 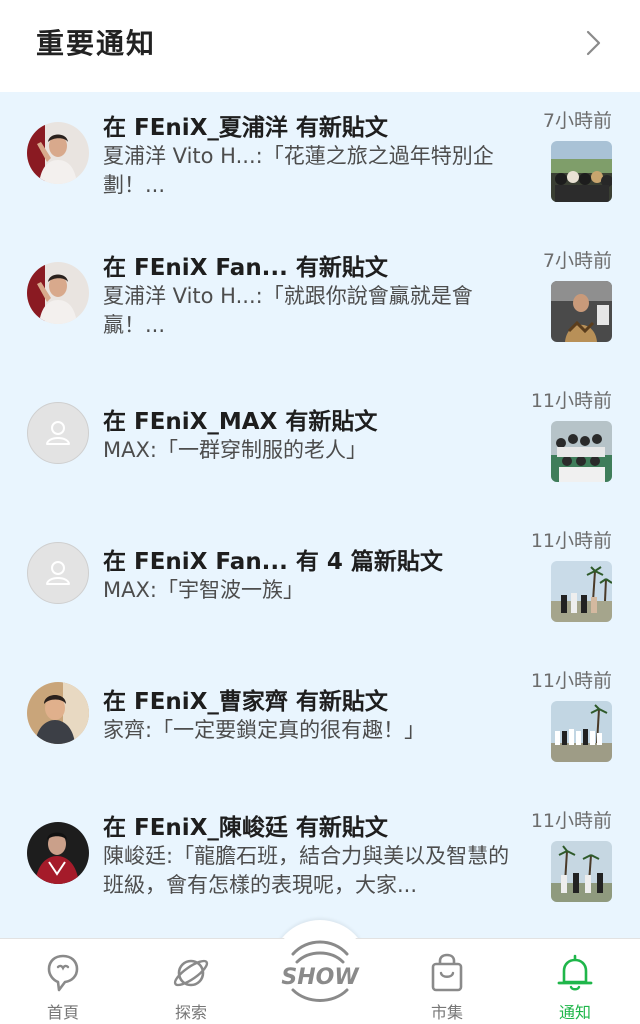 I want to click on show-text: SHOW, so click(x=320, y=977).